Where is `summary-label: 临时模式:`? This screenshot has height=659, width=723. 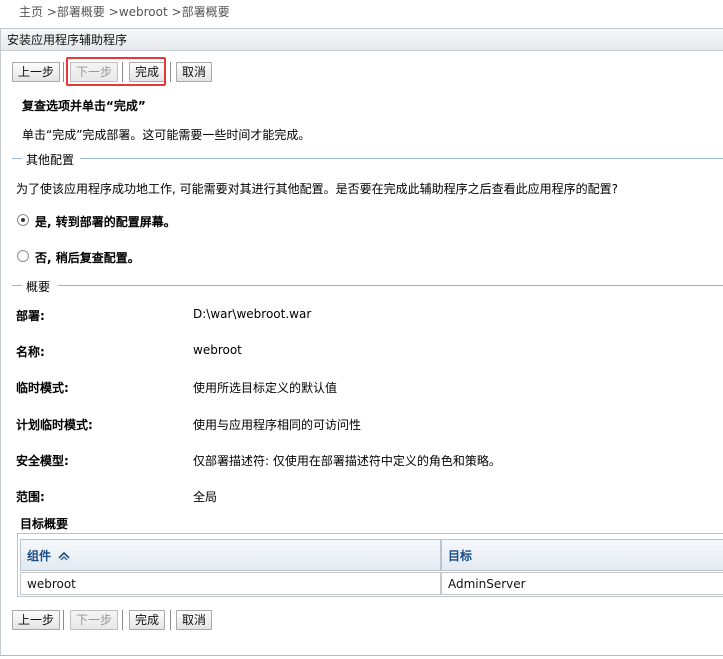
summary-label: 临时模式: is located at coordinates (42, 388).